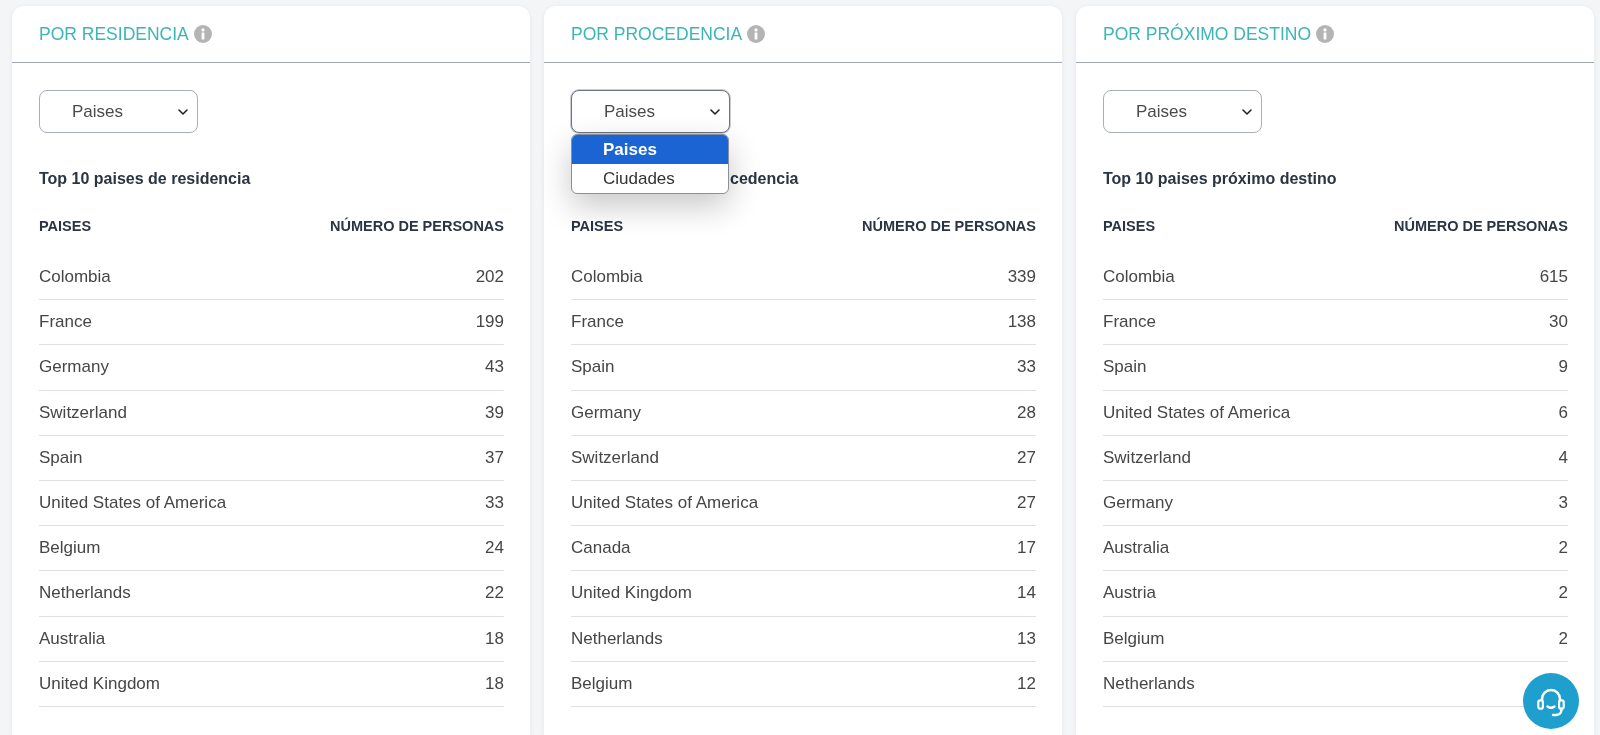  Describe the element at coordinates (1563, 412) in the screenshot. I see `count-cell: 6` at that location.